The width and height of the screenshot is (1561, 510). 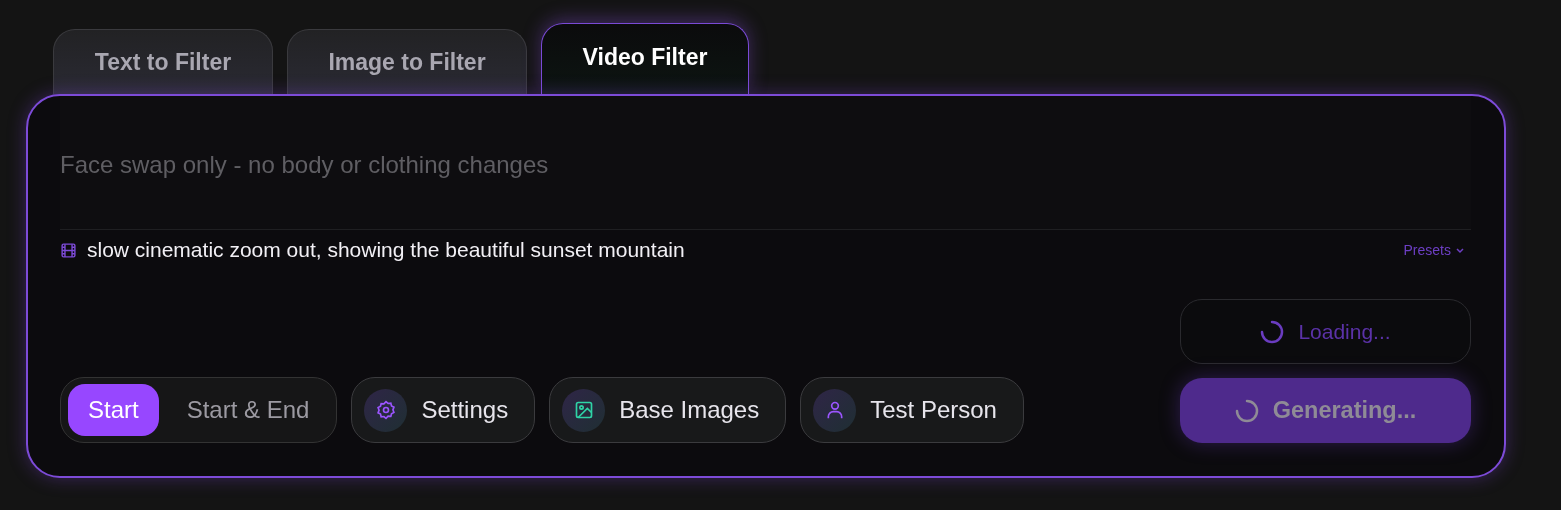 What do you see at coordinates (1460, 250) in the screenshot?
I see `chevron-down-icon` at bounding box center [1460, 250].